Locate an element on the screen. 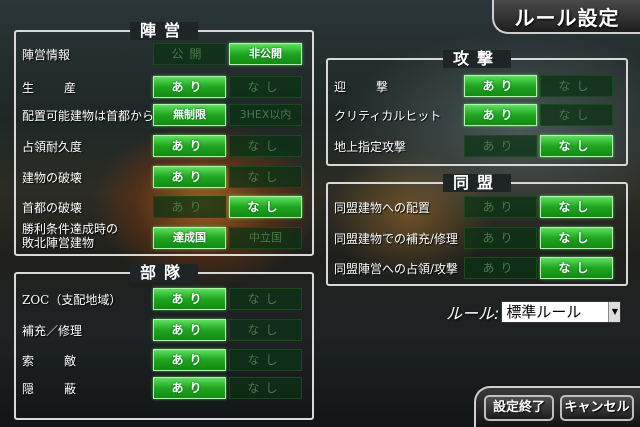 This screenshot has width=640, height=427. cancel-button: キャンセル is located at coordinates (597, 408).